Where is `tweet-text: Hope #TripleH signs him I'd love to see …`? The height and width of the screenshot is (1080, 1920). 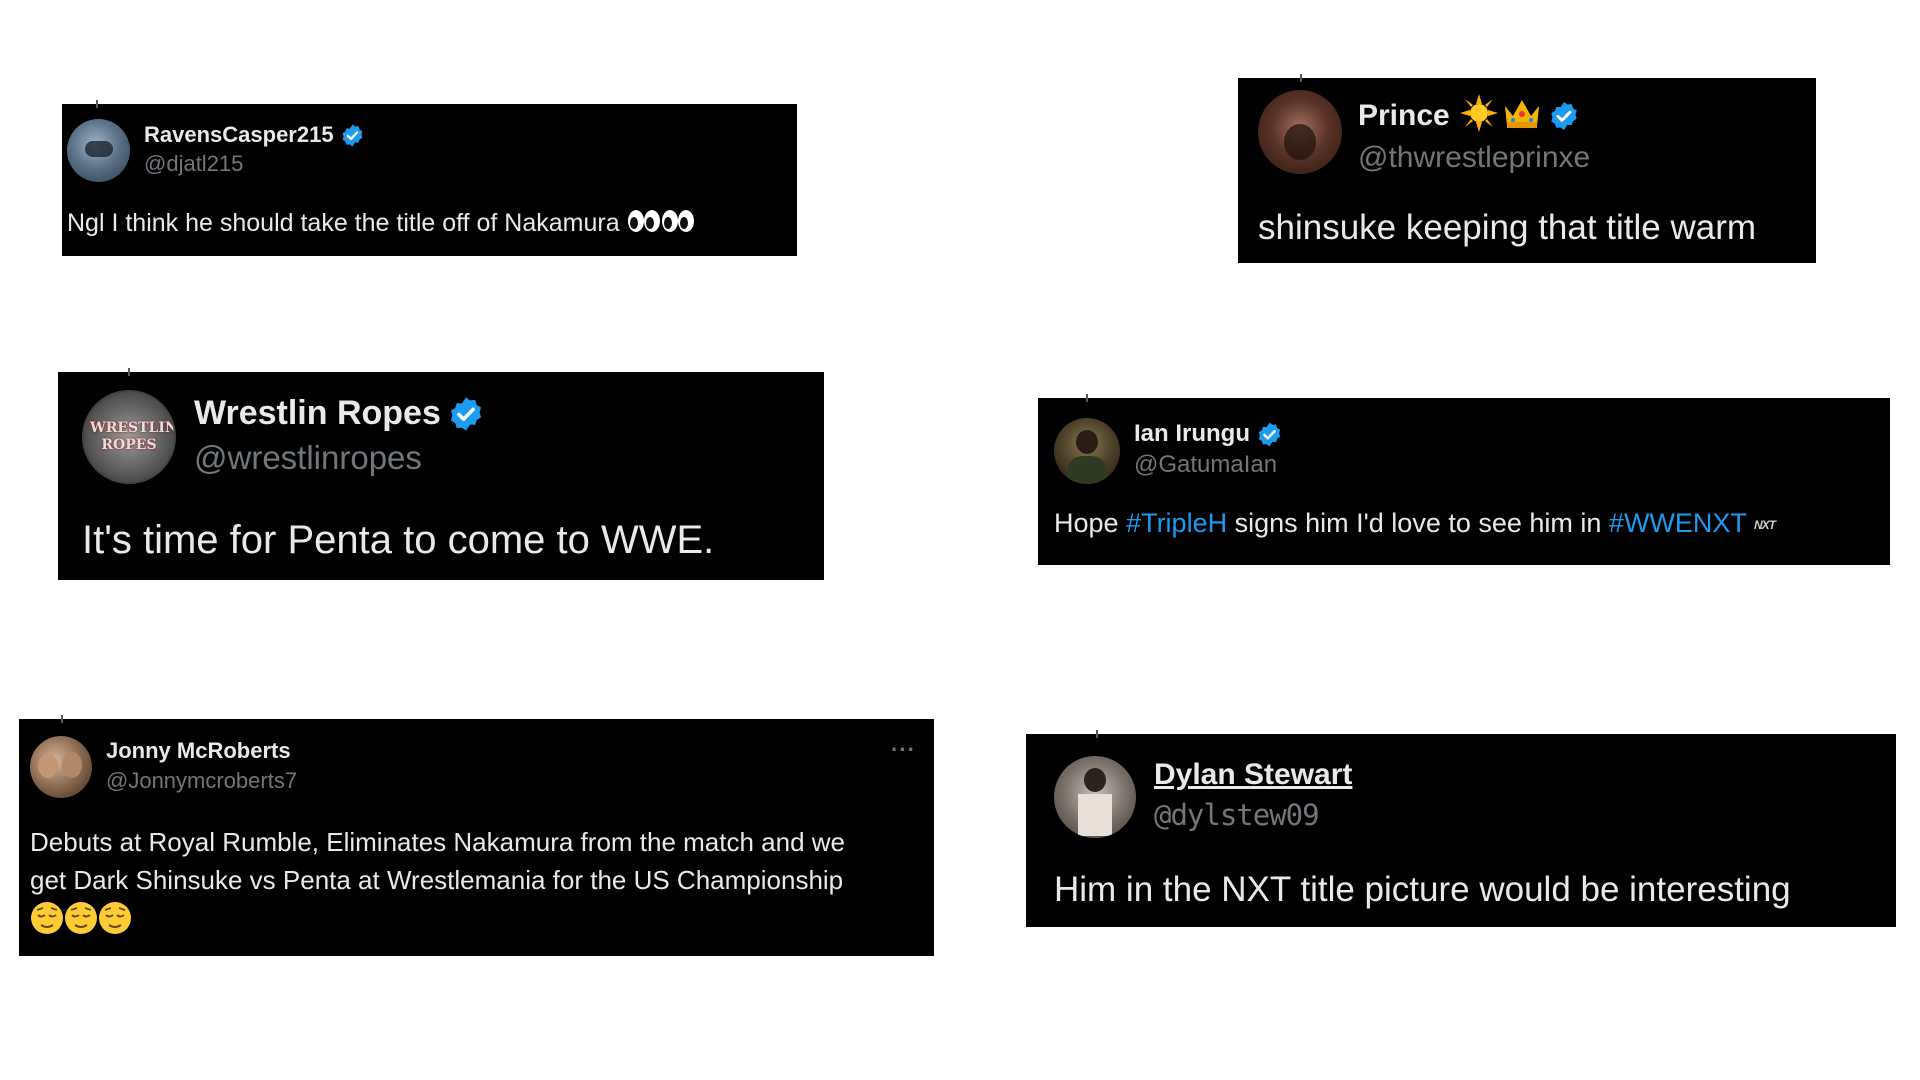 tweet-text: Hope #TripleH signs him I'd love to see … is located at coordinates (1415, 523).